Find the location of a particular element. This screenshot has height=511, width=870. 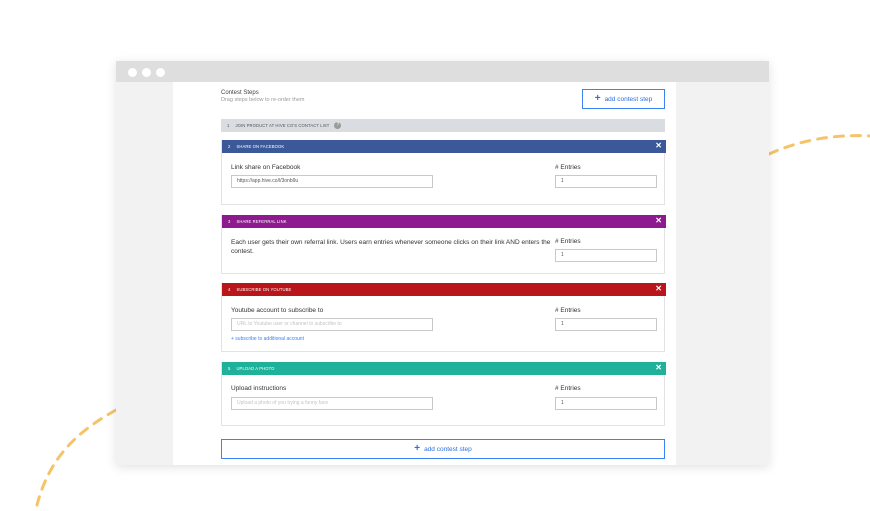

step-number: 3 is located at coordinates (229, 221).